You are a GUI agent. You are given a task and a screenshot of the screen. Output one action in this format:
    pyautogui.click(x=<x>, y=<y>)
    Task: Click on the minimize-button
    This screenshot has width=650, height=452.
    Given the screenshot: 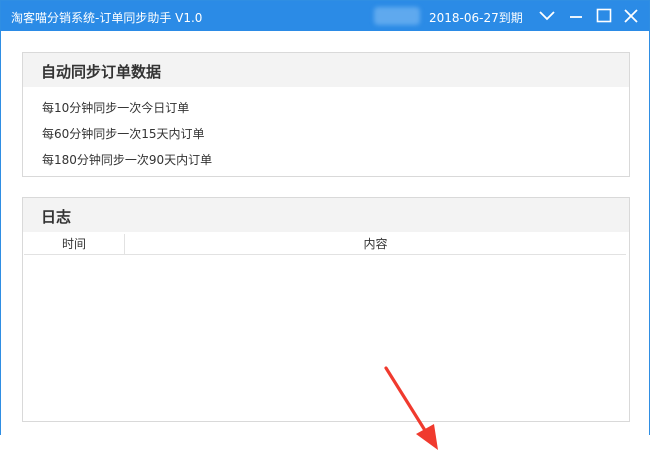 What is the action you would take?
    pyautogui.click(x=576, y=16)
    